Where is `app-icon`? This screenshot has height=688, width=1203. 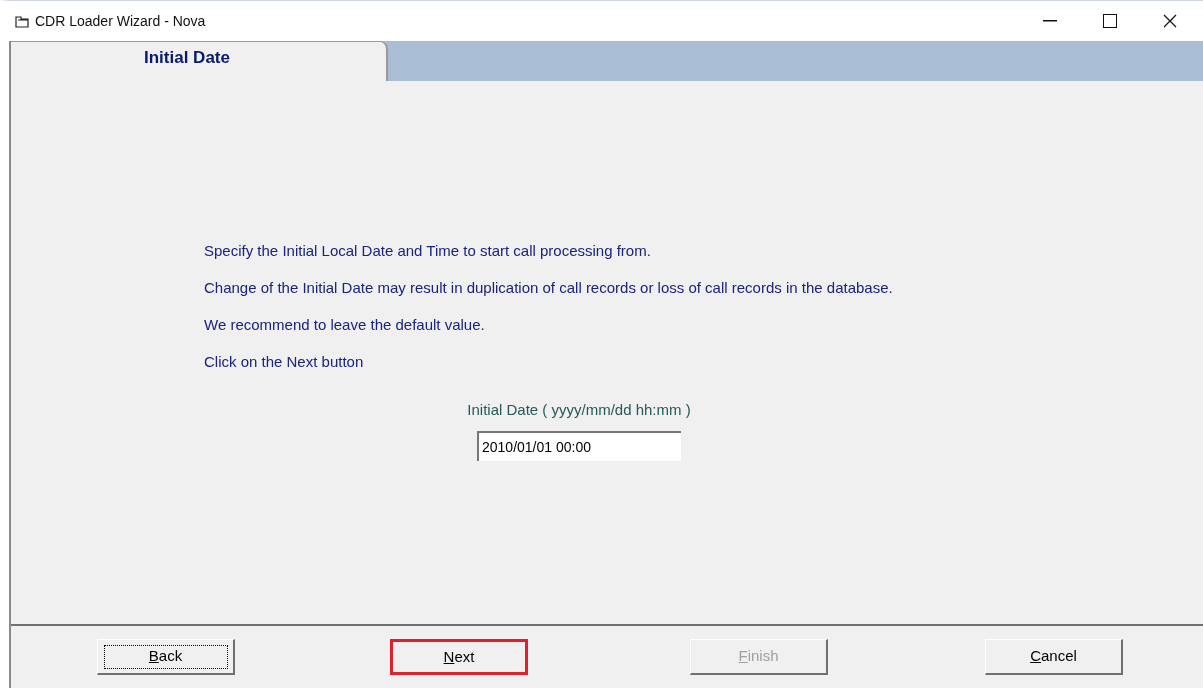 app-icon is located at coordinates (22, 21).